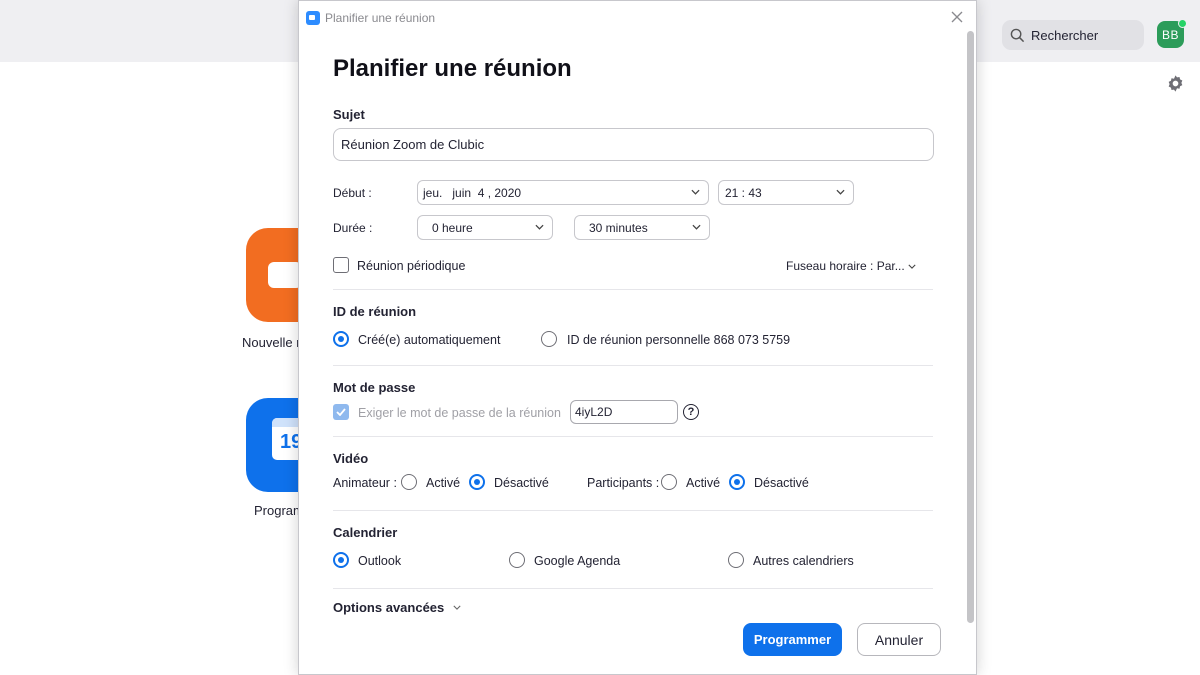  Describe the element at coordinates (365, 532) in the screenshot. I see `calendar-label: Calendrier` at that location.